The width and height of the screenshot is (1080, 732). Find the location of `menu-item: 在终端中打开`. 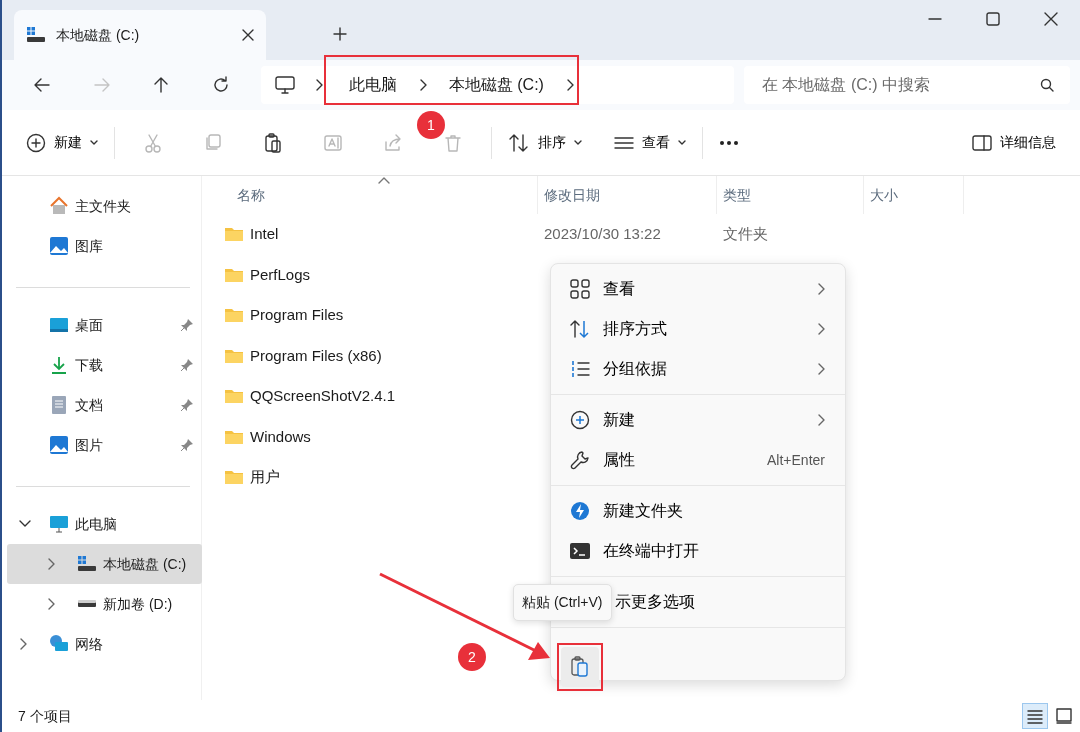

menu-item: 在终端中打开 is located at coordinates (698, 551).